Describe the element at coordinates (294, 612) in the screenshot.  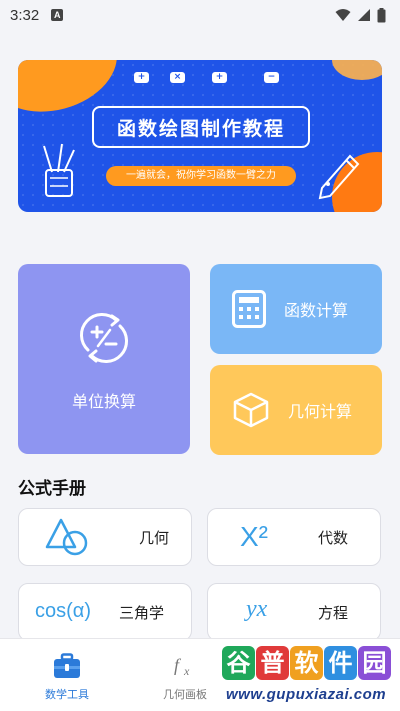
I see `formula-equation-card: yx 方程` at that location.